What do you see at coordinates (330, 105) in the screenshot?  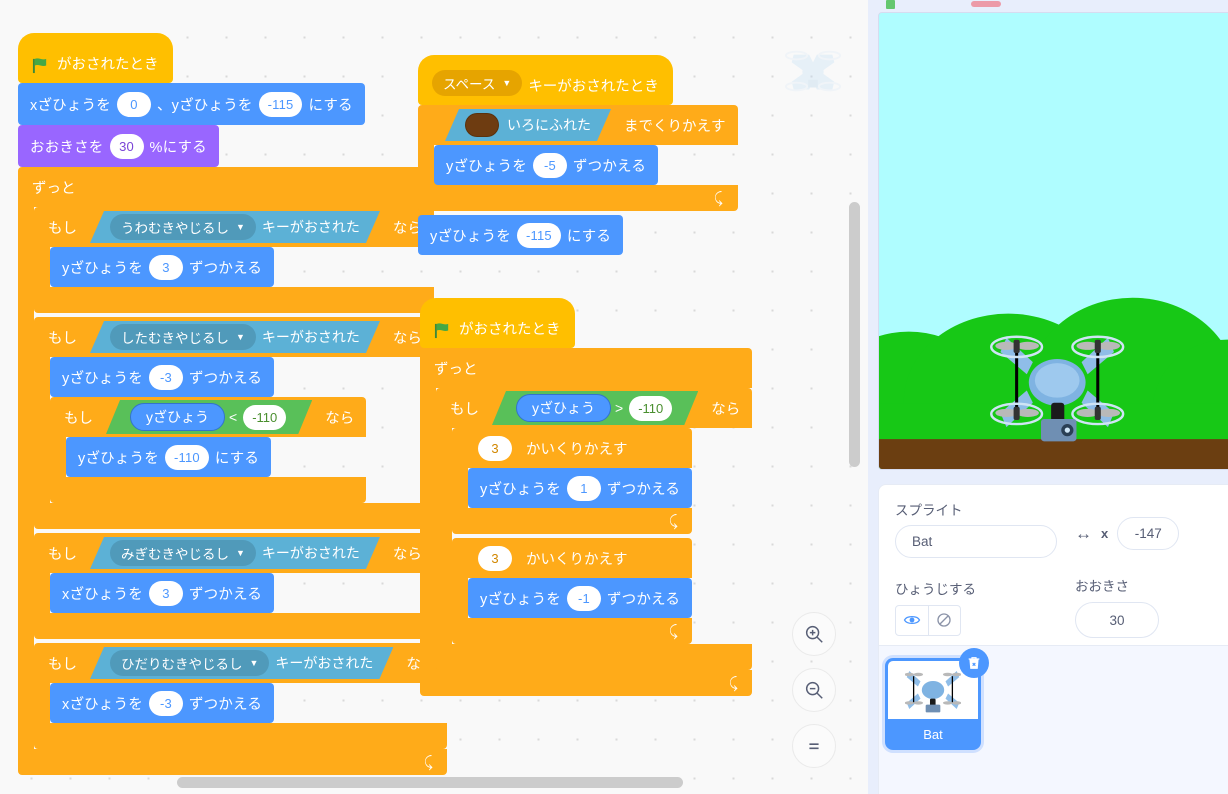 I see `goto-suffix: にする` at bounding box center [330, 105].